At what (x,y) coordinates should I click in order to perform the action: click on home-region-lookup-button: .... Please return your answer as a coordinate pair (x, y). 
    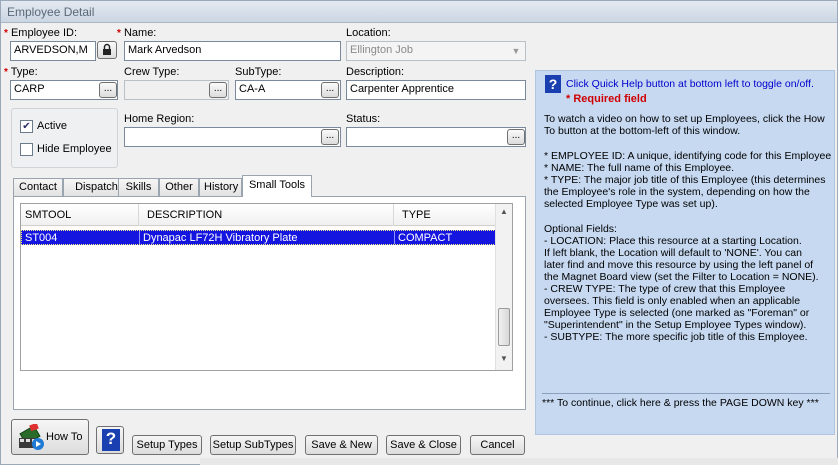
    Looking at the image, I should click on (330, 137).